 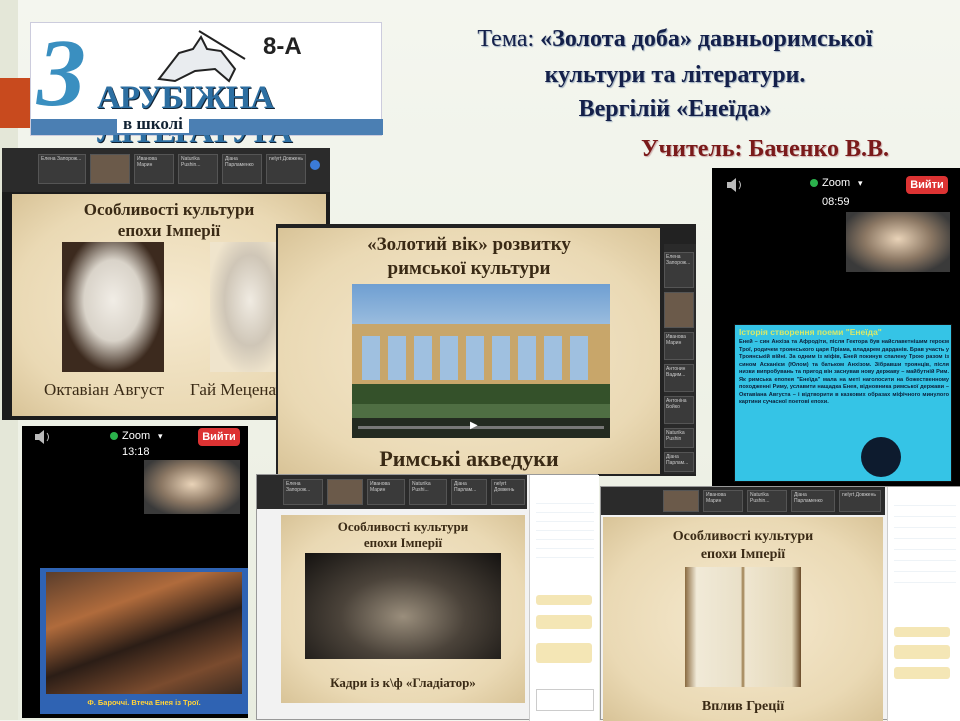 I want to click on topic-text-1: «Золота доба» давньоримської, so click(x=706, y=39).